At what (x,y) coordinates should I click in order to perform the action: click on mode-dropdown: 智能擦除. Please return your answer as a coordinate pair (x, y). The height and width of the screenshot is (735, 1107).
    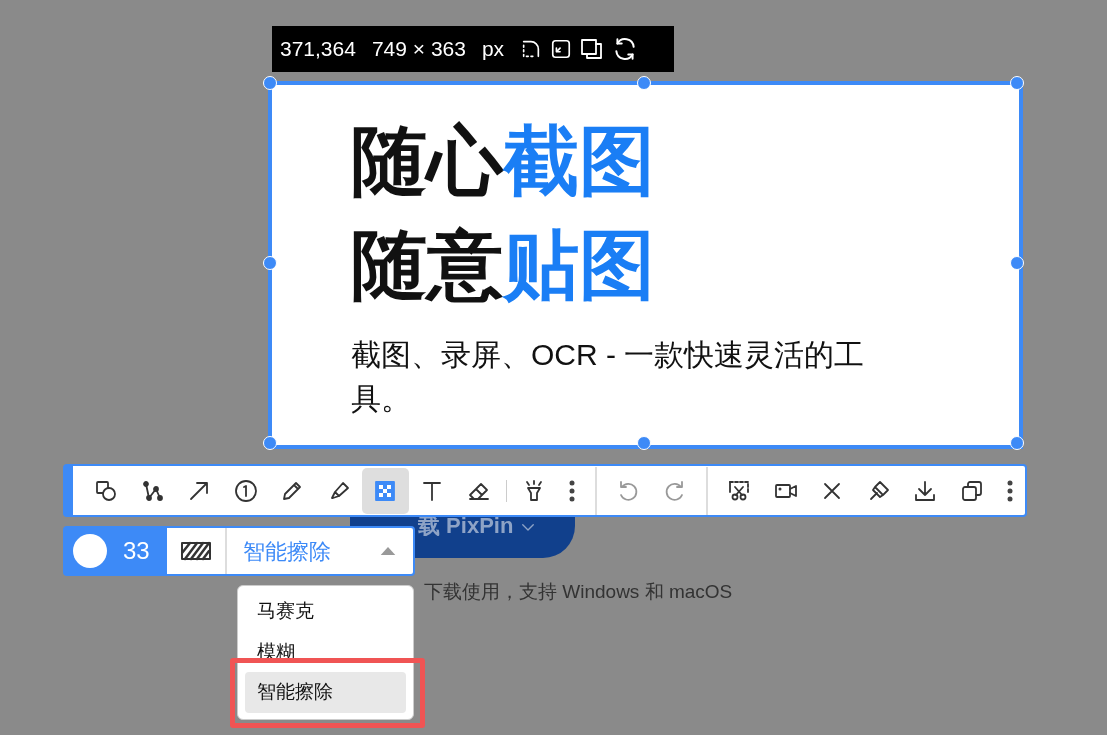
    Looking at the image, I should click on (319, 551).